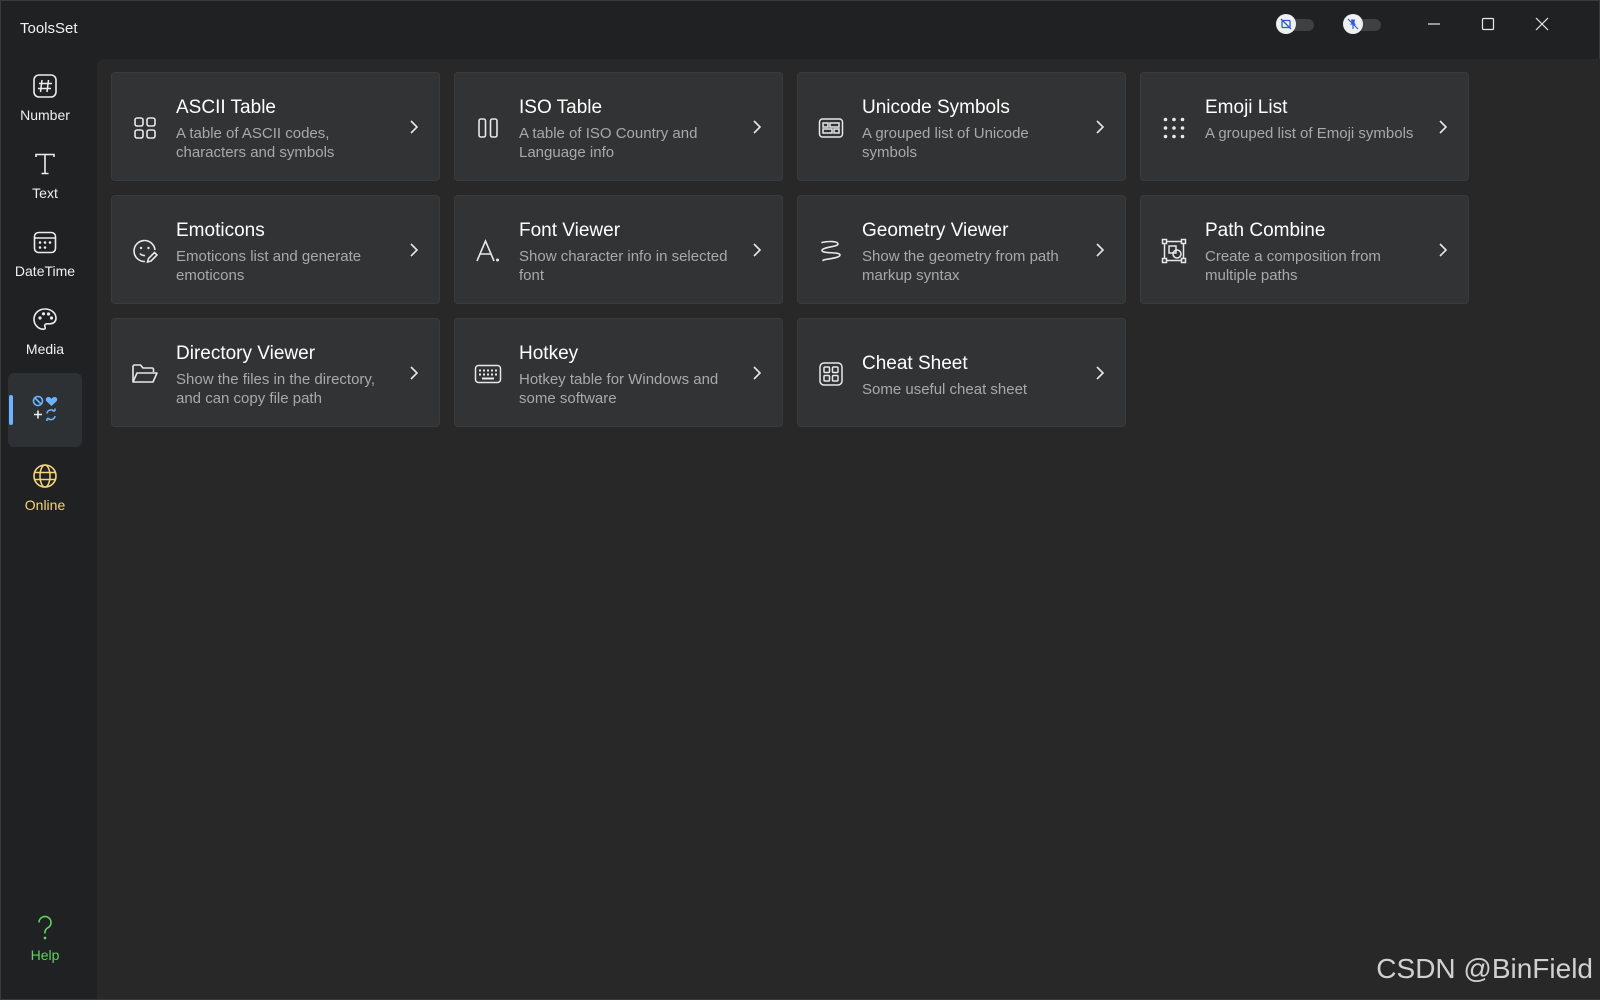 This screenshot has width=1600, height=1000. I want to click on globe-icon, so click(45, 476).